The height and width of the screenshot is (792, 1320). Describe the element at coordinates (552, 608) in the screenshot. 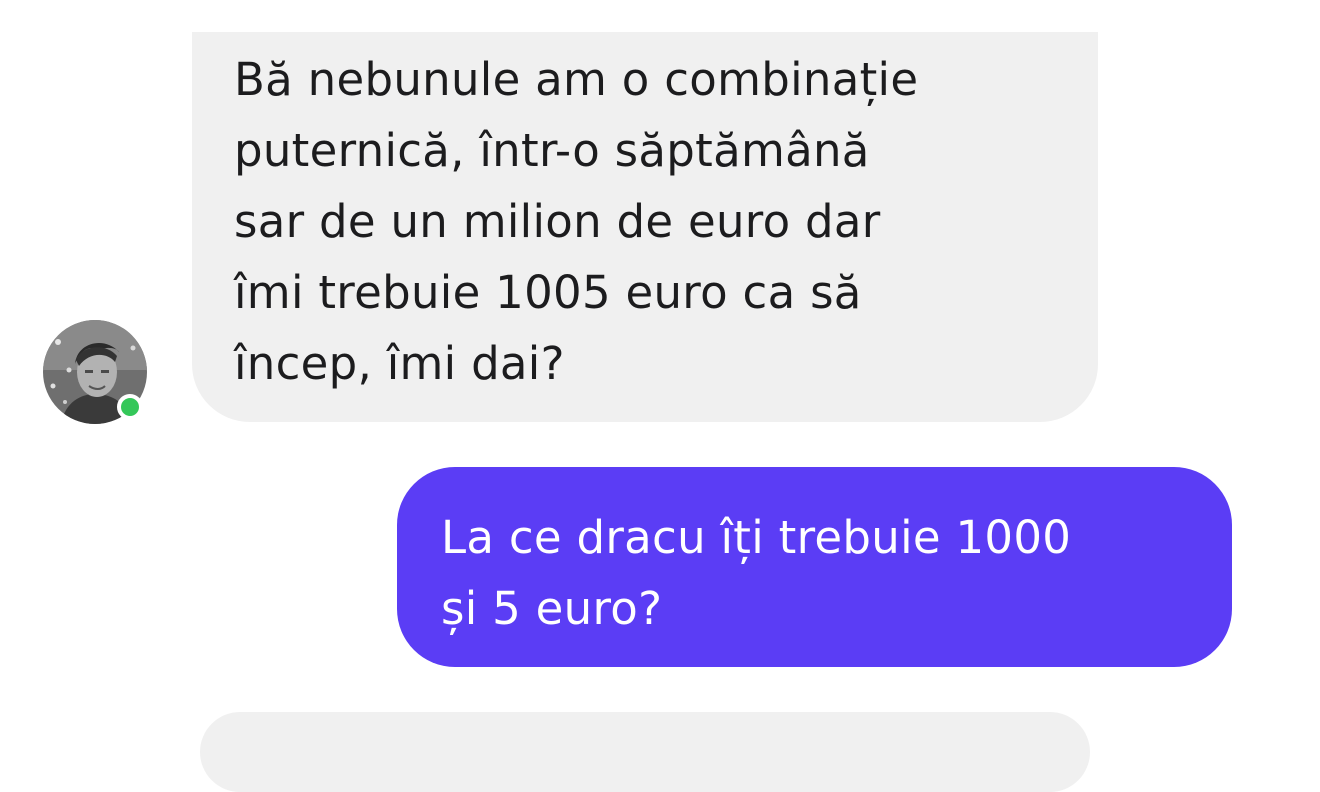

I see `message-line: și 5 euro?` at that location.